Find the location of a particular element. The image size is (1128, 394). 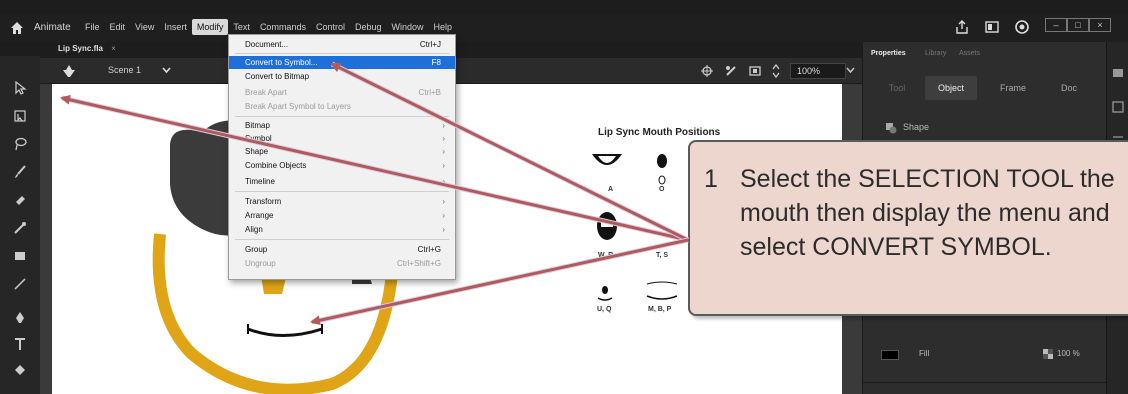

mouth-shape is located at coordinates (285, 332).